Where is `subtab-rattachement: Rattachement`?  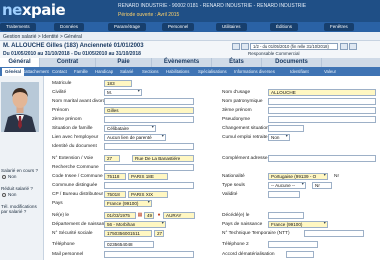
subtab-rattachement: Rattachement is located at coordinates (35, 72).